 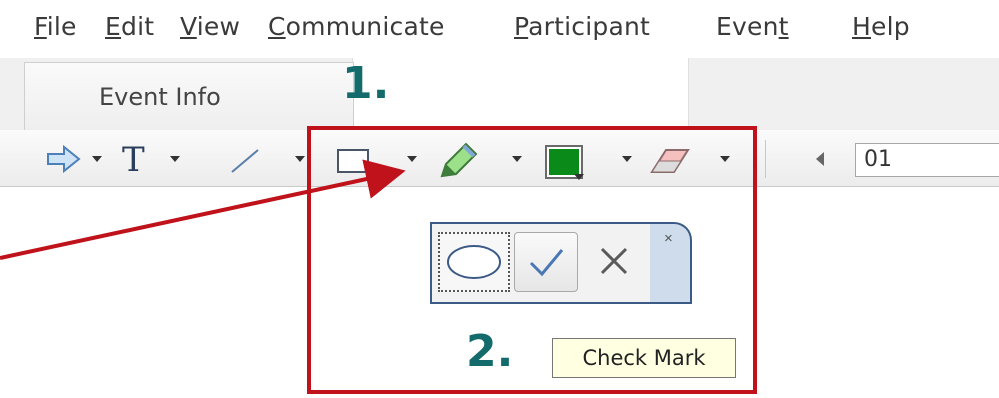 What do you see at coordinates (160, 97) in the screenshot?
I see `tab-event-info-label: Event Info` at bounding box center [160, 97].